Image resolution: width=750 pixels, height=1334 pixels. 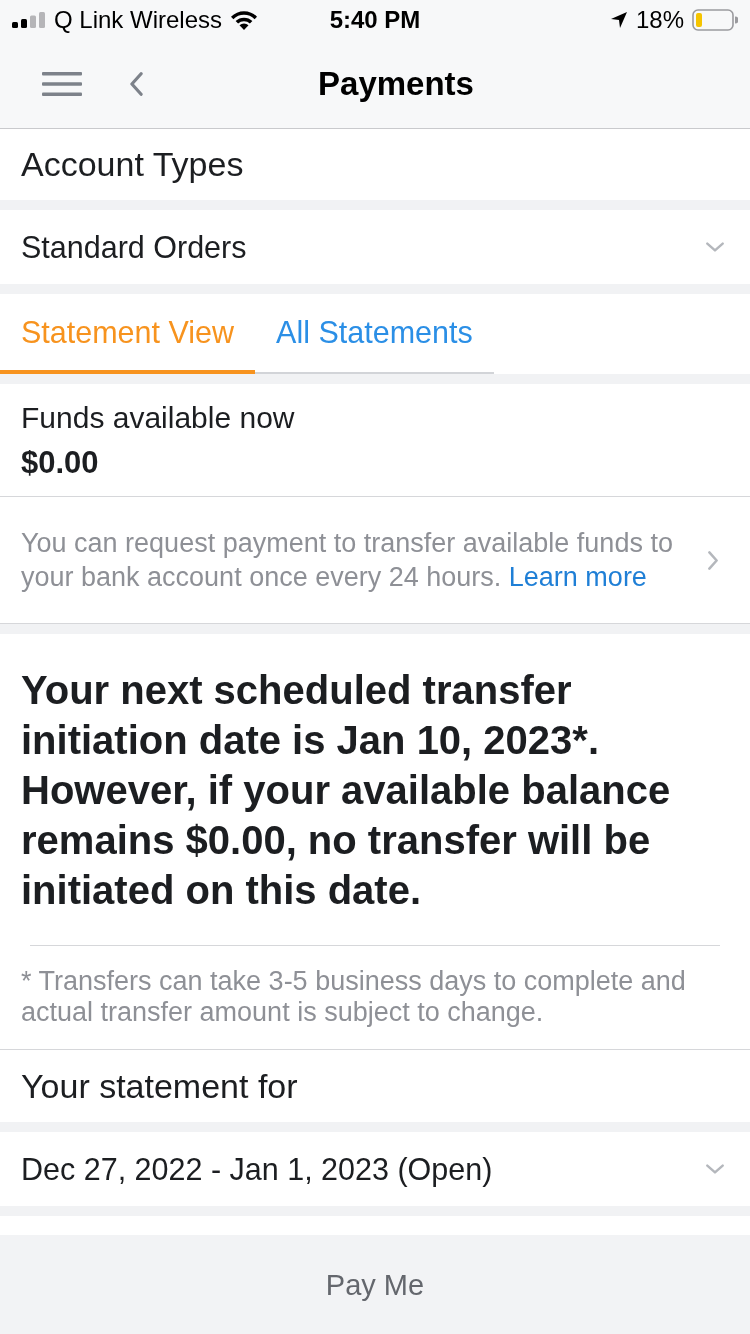 I want to click on statement-tab: All Statements, so click(x=374, y=334).